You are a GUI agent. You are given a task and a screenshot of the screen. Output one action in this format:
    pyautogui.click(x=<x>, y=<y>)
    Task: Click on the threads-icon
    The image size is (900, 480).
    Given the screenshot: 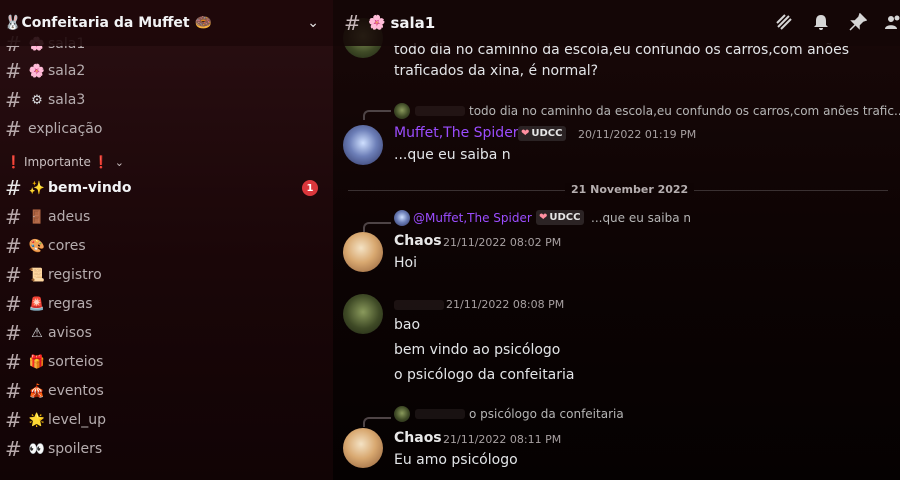 What is the action you would take?
    pyautogui.click(x=784, y=23)
    